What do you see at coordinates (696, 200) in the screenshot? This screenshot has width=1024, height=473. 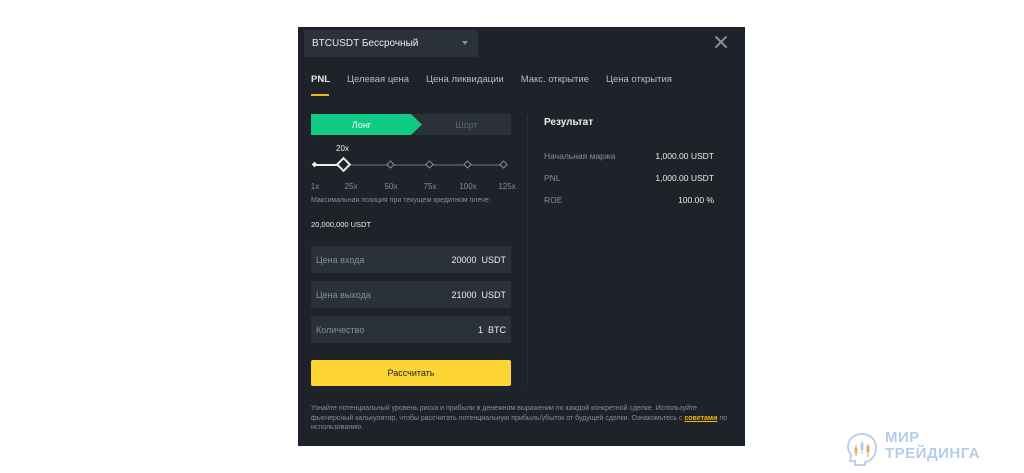 I see `result-value: 100.00 %` at bounding box center [696, 200].